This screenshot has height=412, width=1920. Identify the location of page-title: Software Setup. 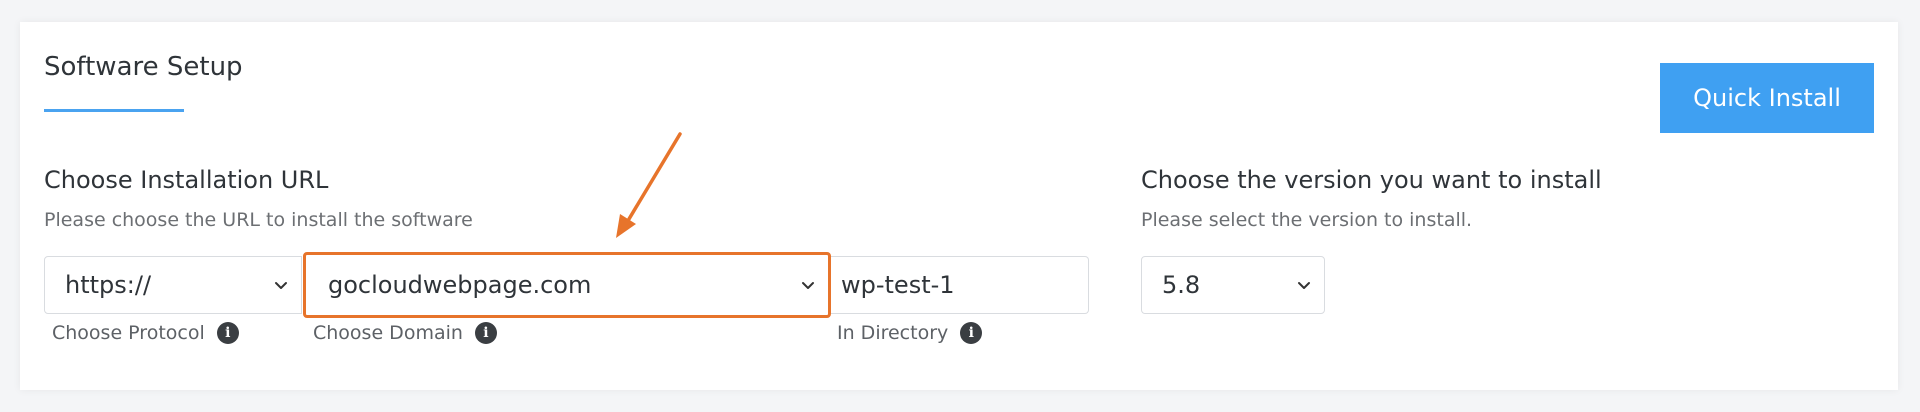
(143, 67).